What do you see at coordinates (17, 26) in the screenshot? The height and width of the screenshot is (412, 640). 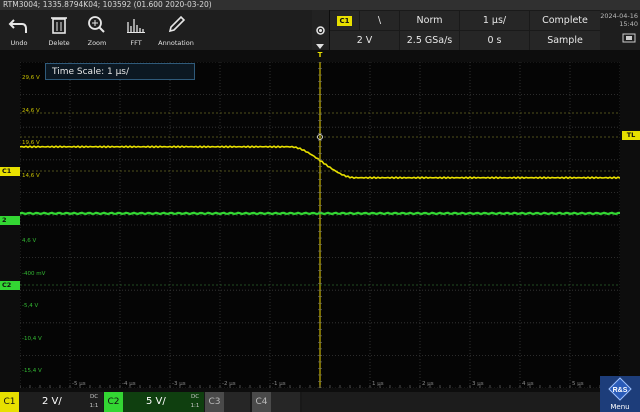 I see `undo-icon` at bounding box center [17, 26].